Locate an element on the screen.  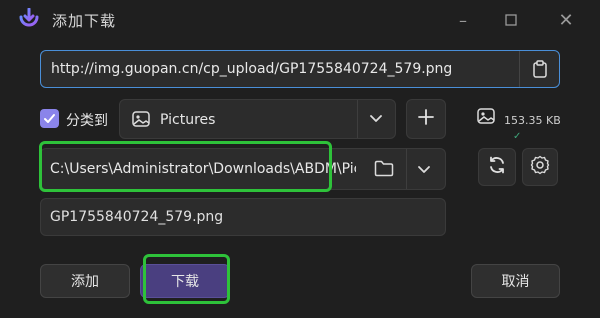
category-checkbox is located at coordinates (49, 118).